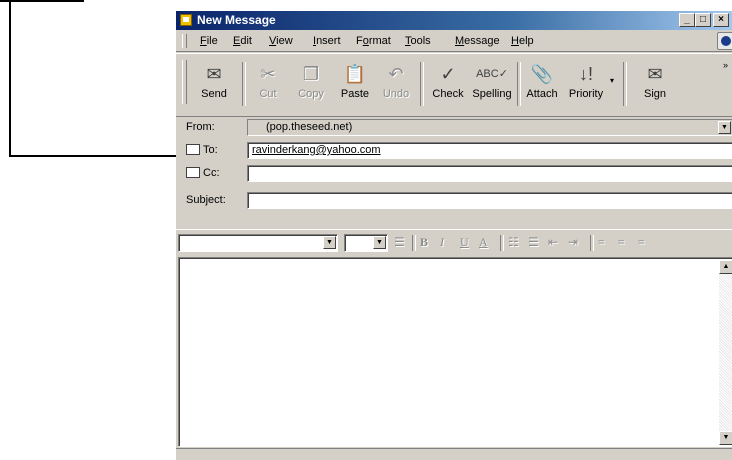  I want to click on send-button: ✉ Send, so click(214, 85).